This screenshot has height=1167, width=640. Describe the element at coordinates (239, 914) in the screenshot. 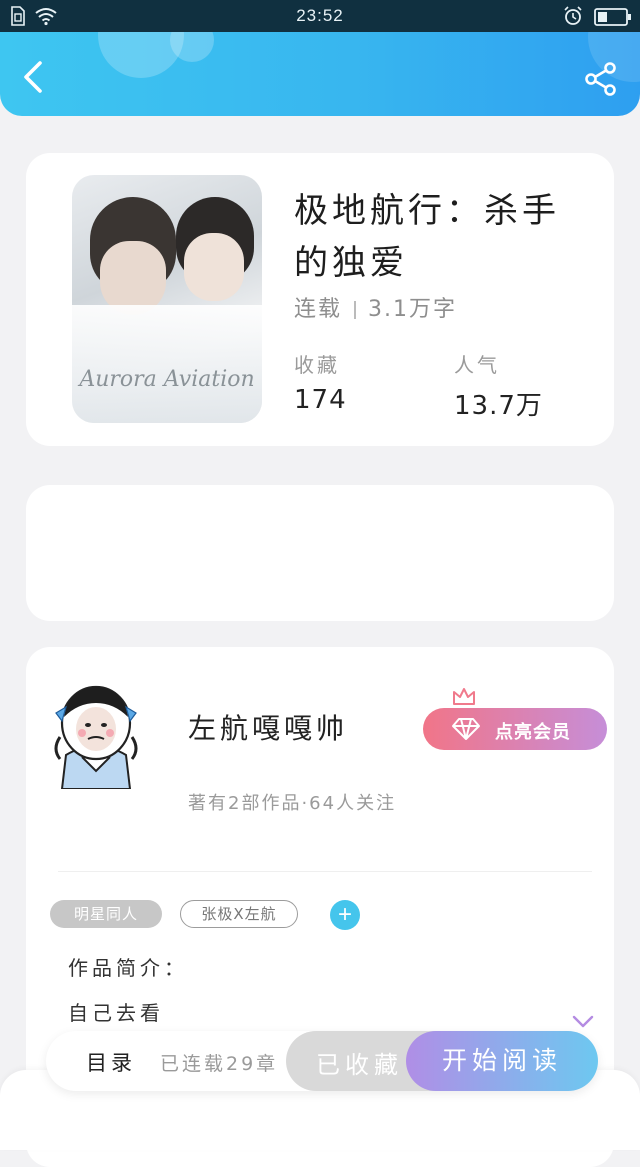

I see `tag-pairing: 张极X左航` at that location.